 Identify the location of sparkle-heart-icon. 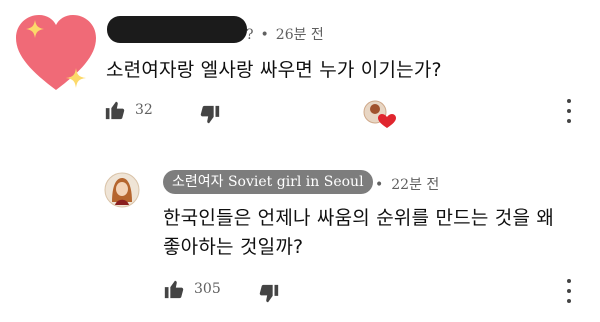
(56, 52).